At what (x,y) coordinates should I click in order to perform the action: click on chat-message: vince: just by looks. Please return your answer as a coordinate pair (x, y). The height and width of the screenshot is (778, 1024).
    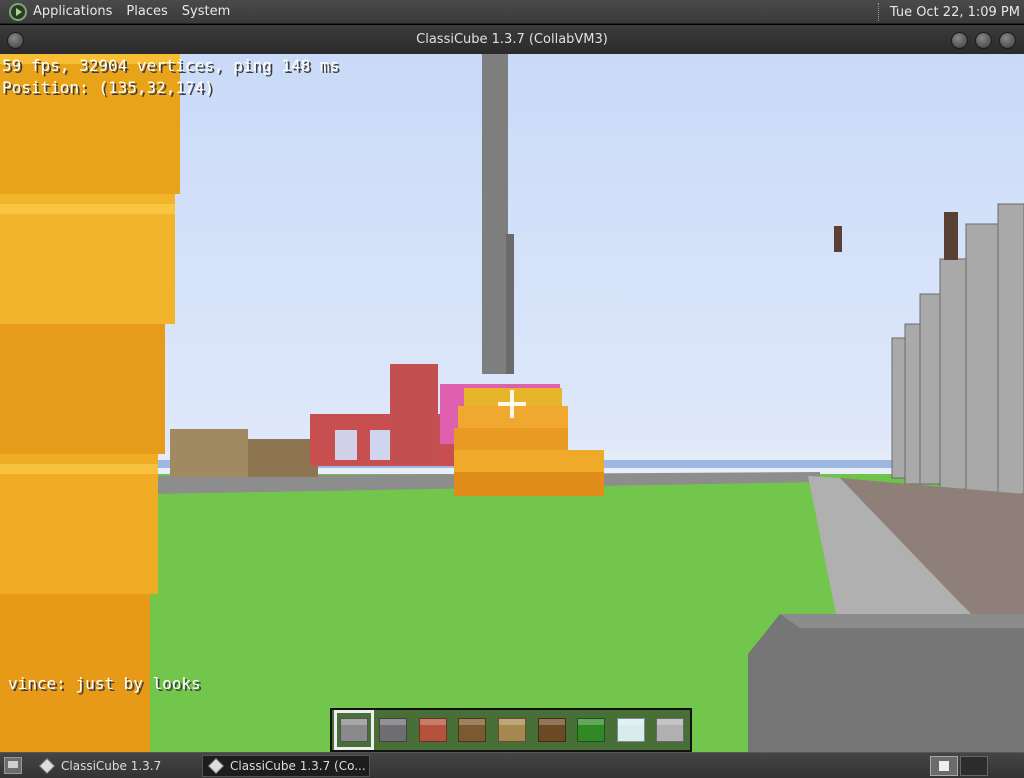
    Looking at the image, I should click on (104, 683).